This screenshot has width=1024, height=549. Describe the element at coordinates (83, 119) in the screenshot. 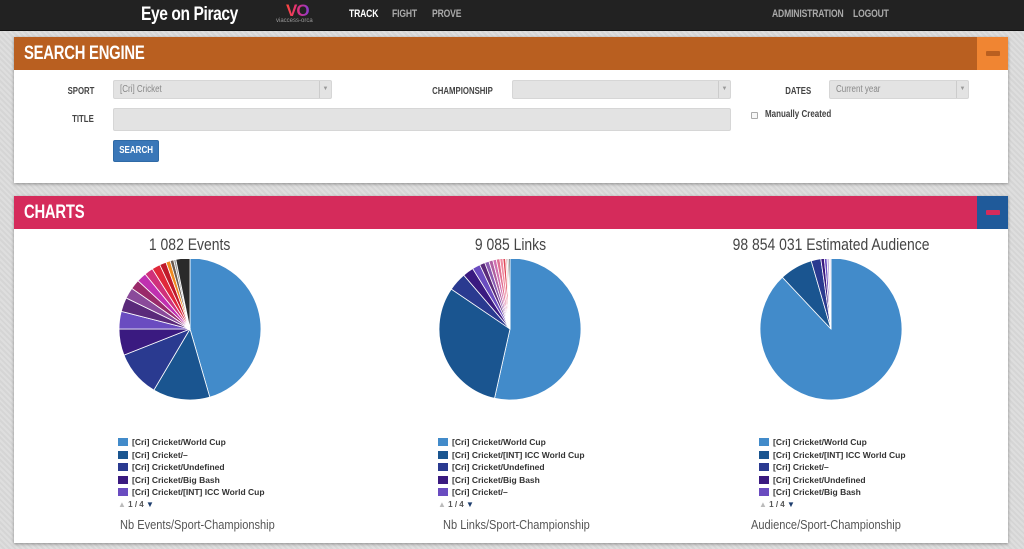

I see `title-label: TITLE` at that location.